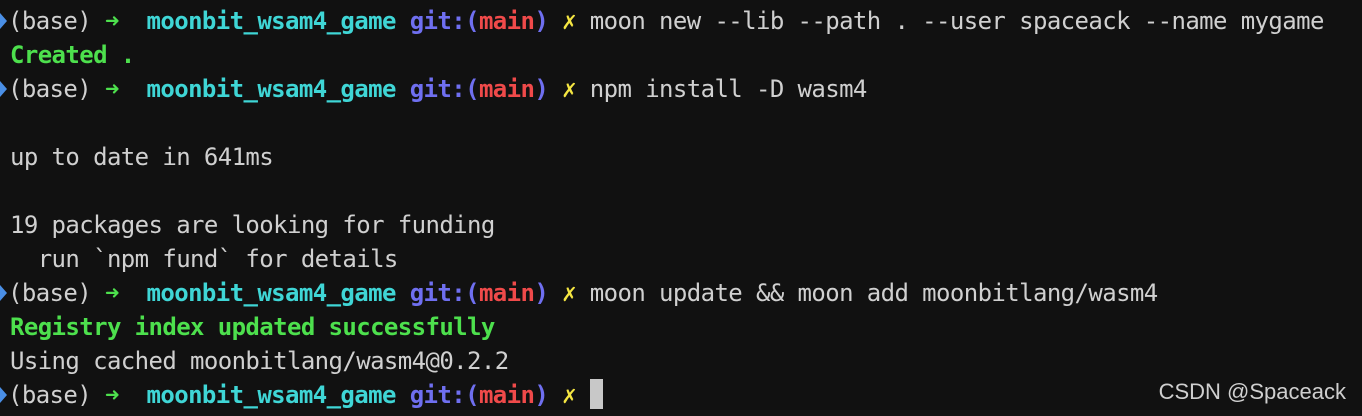 This screenshot has height=416, width=1362. I want to click on clipped-text-row, so click(681, 413).